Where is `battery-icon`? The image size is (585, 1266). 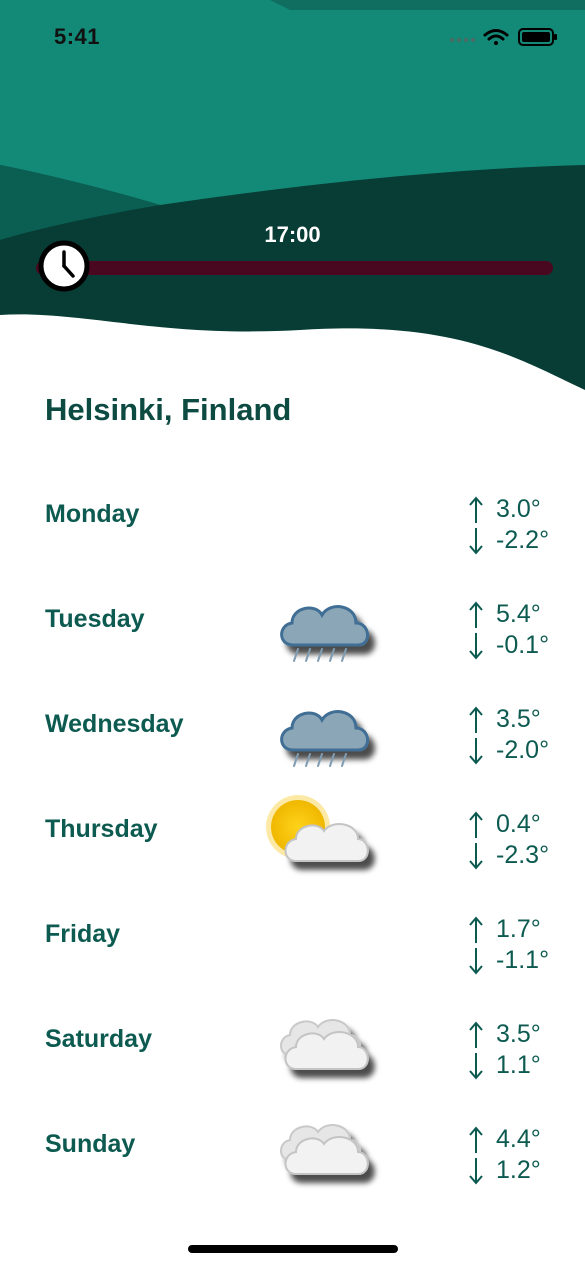 battery-icon is located at coordinates (537, 37).